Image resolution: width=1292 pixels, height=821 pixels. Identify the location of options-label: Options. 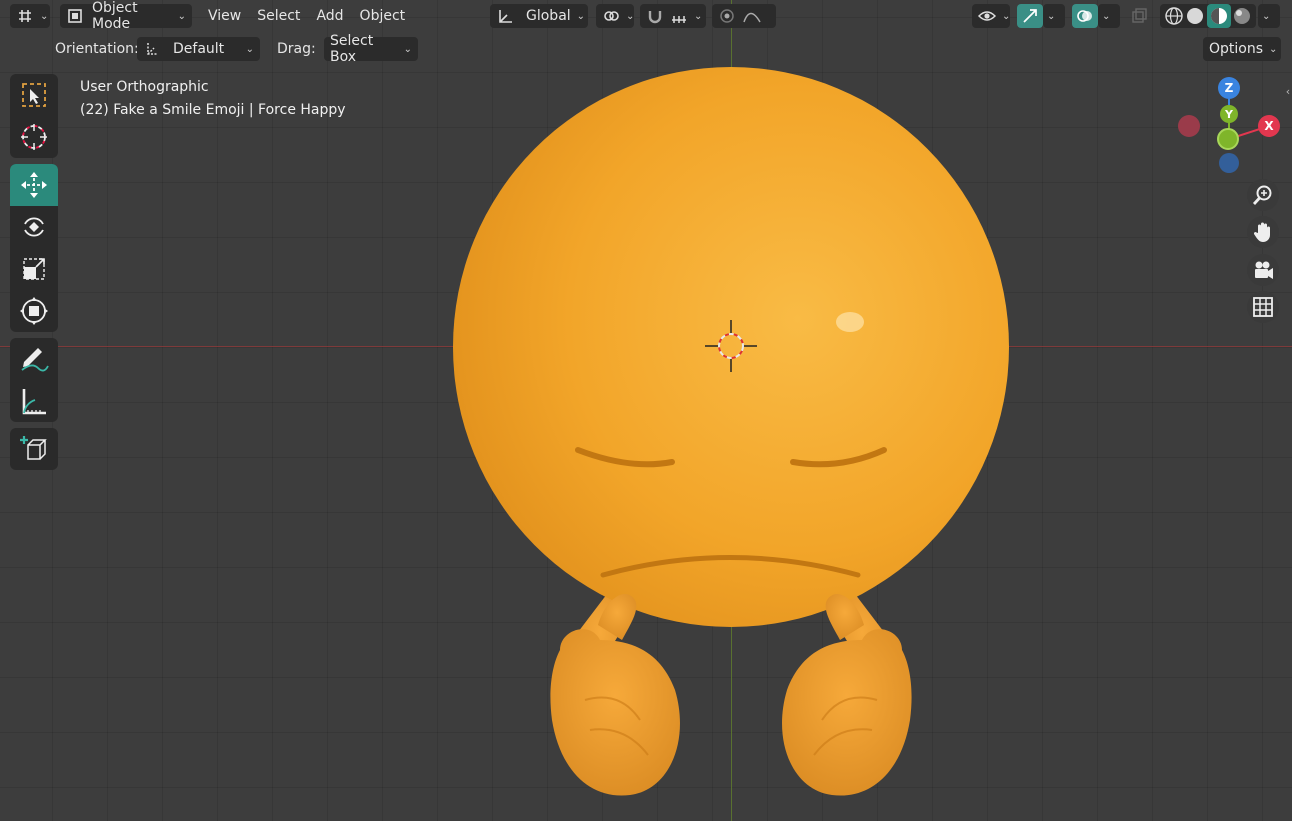
(1236, 49).